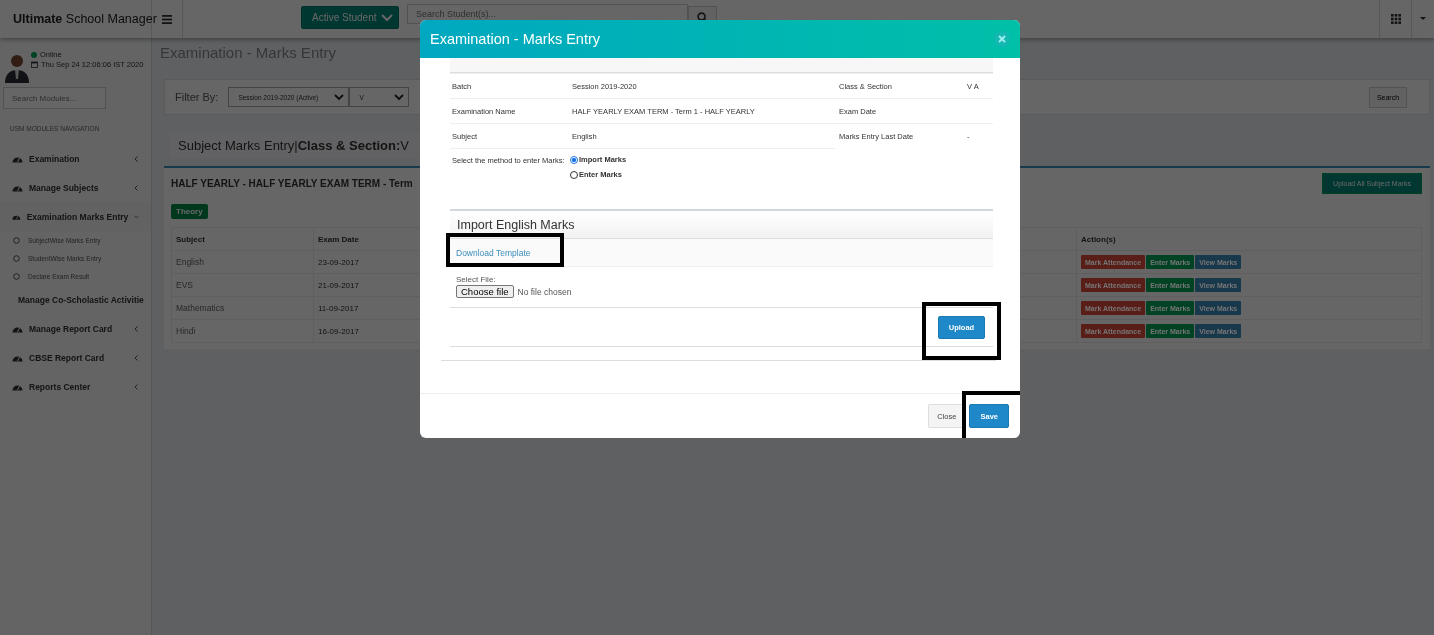 Image resolution: width=1434 pixels, height=635 pixels. Describe the element at coordinates (293, 145) in the screenshot. I see `panel-title: Subject Marks Entry|Class & Section:V` at that location.